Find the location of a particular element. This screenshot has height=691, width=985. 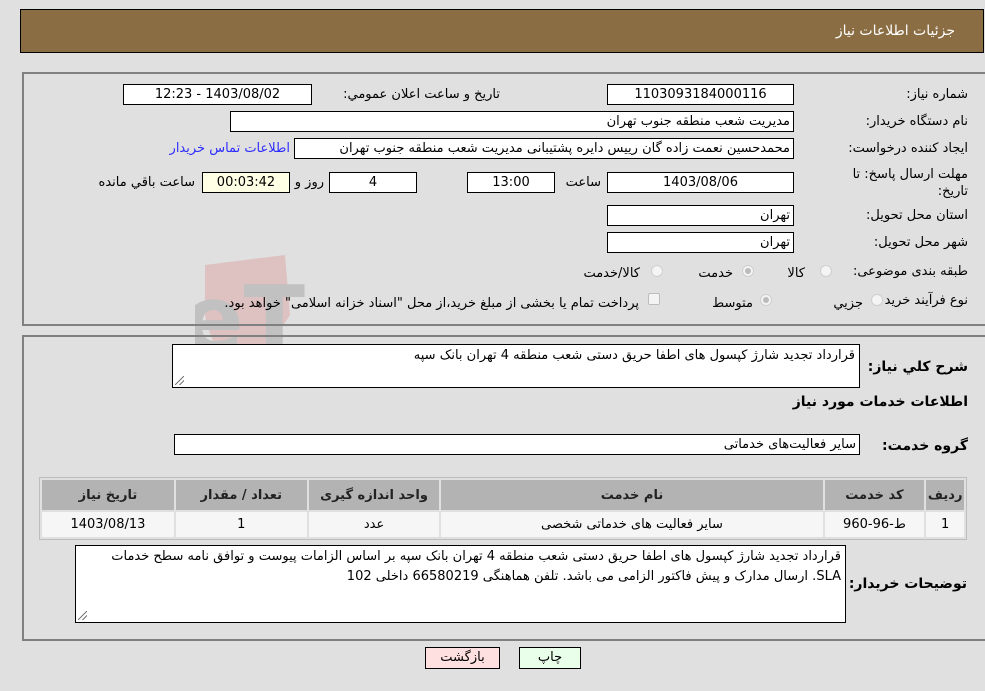

category-option-goods: کالا is located at coordinates (796, 273).